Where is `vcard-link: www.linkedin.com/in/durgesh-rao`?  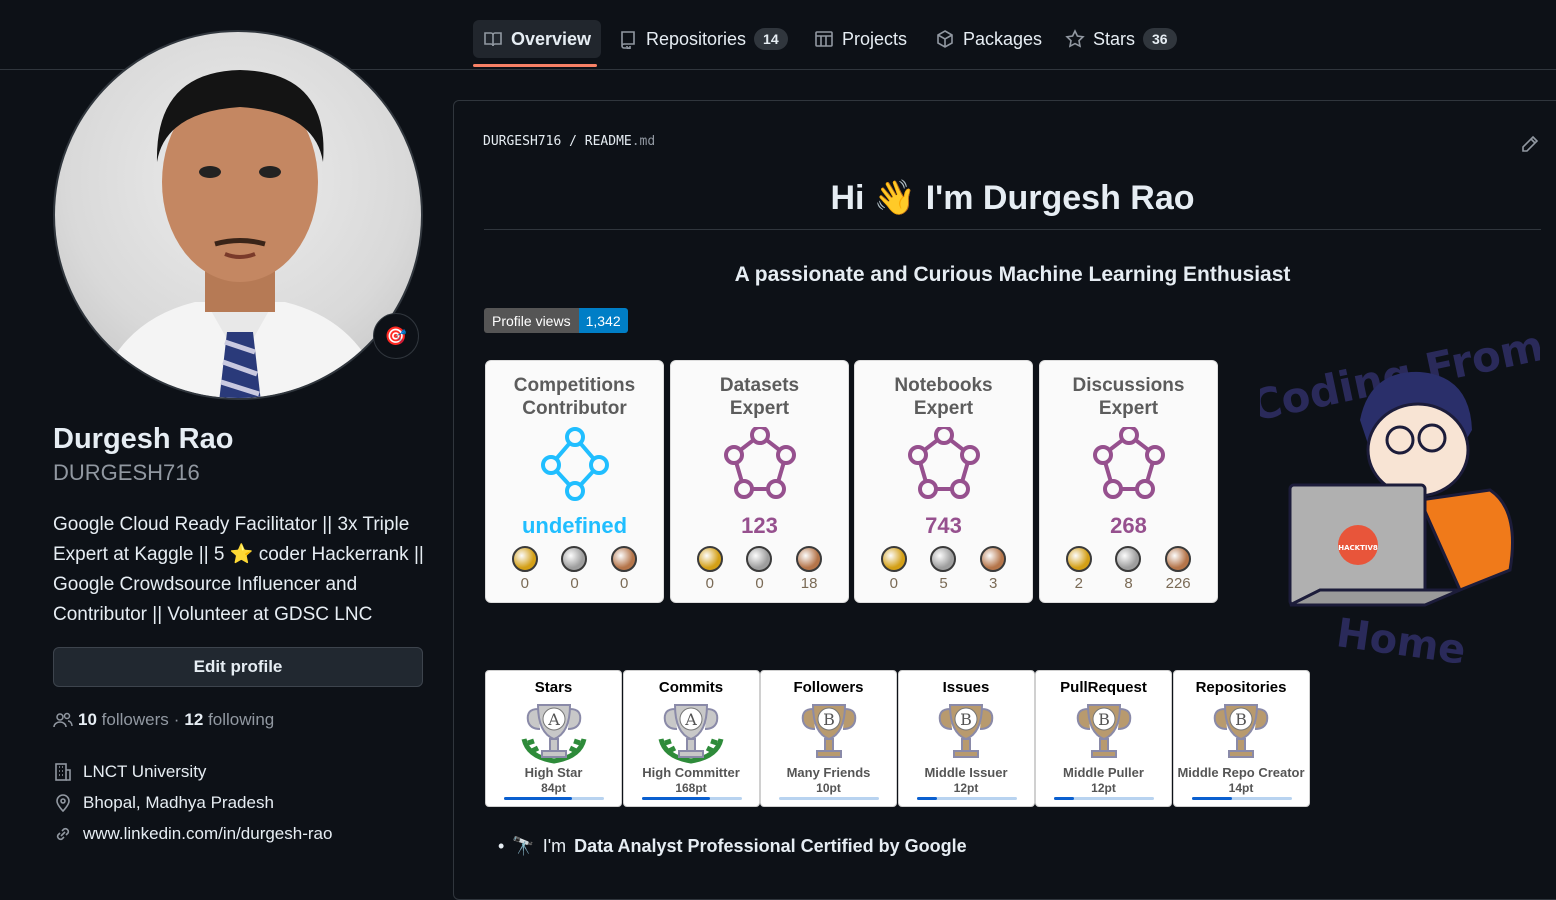
vcard-link: www.linkedin.com/in/durgesh-rao is located at coordinates (192, 834).